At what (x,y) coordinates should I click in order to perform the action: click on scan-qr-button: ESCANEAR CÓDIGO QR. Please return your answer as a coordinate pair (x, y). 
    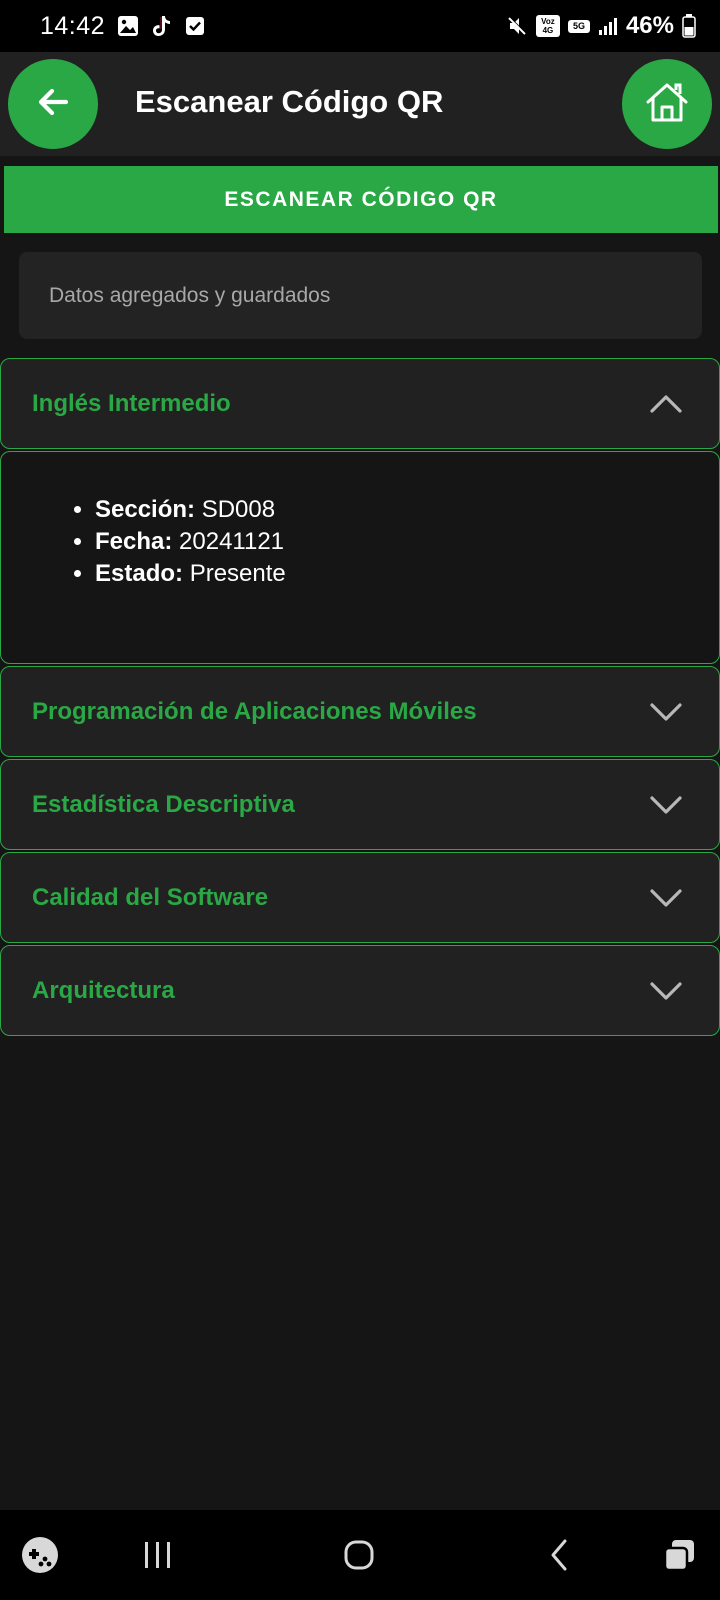
    Looking at the image, I should click on (361, 199).